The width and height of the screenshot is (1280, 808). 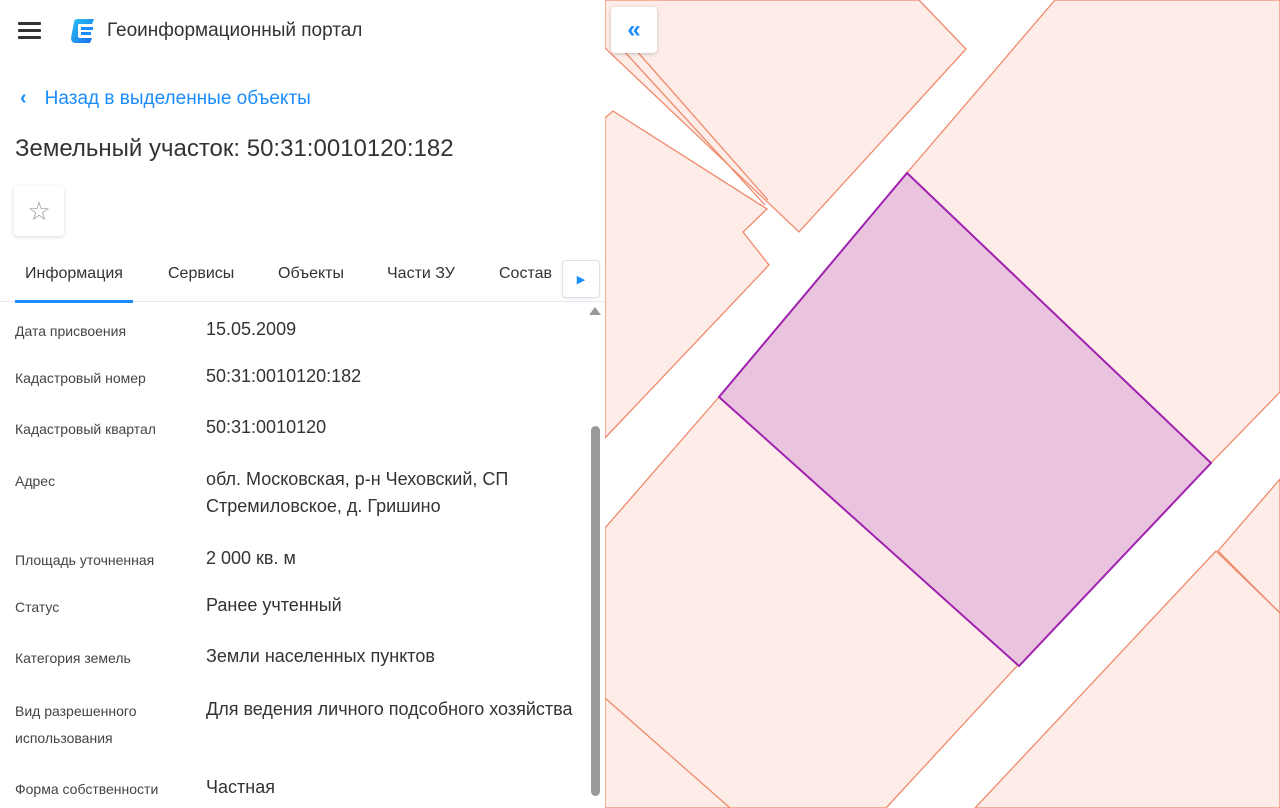 I want to click on tab-services: Сервисы, so click(x=201, y=282).